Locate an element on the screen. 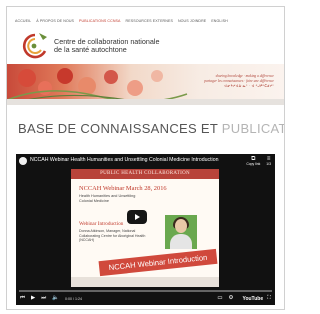  speaker-body is located at coordinates (181, 241).